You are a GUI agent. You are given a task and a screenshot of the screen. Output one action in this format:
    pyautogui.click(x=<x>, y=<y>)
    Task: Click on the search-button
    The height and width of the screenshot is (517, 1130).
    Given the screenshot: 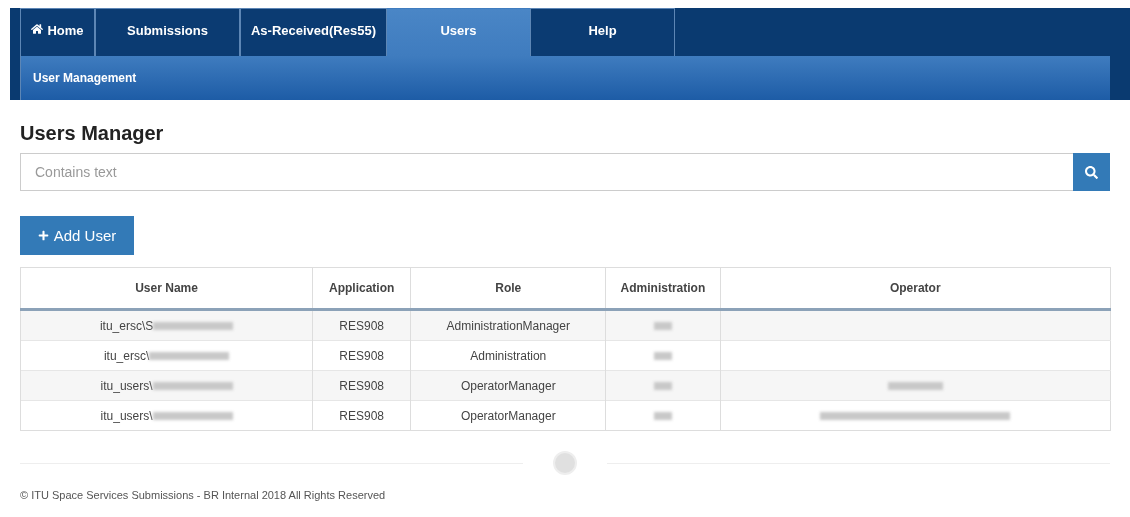 What is the action you would take?
    pyautogui.click(x=1091, y=172)
    